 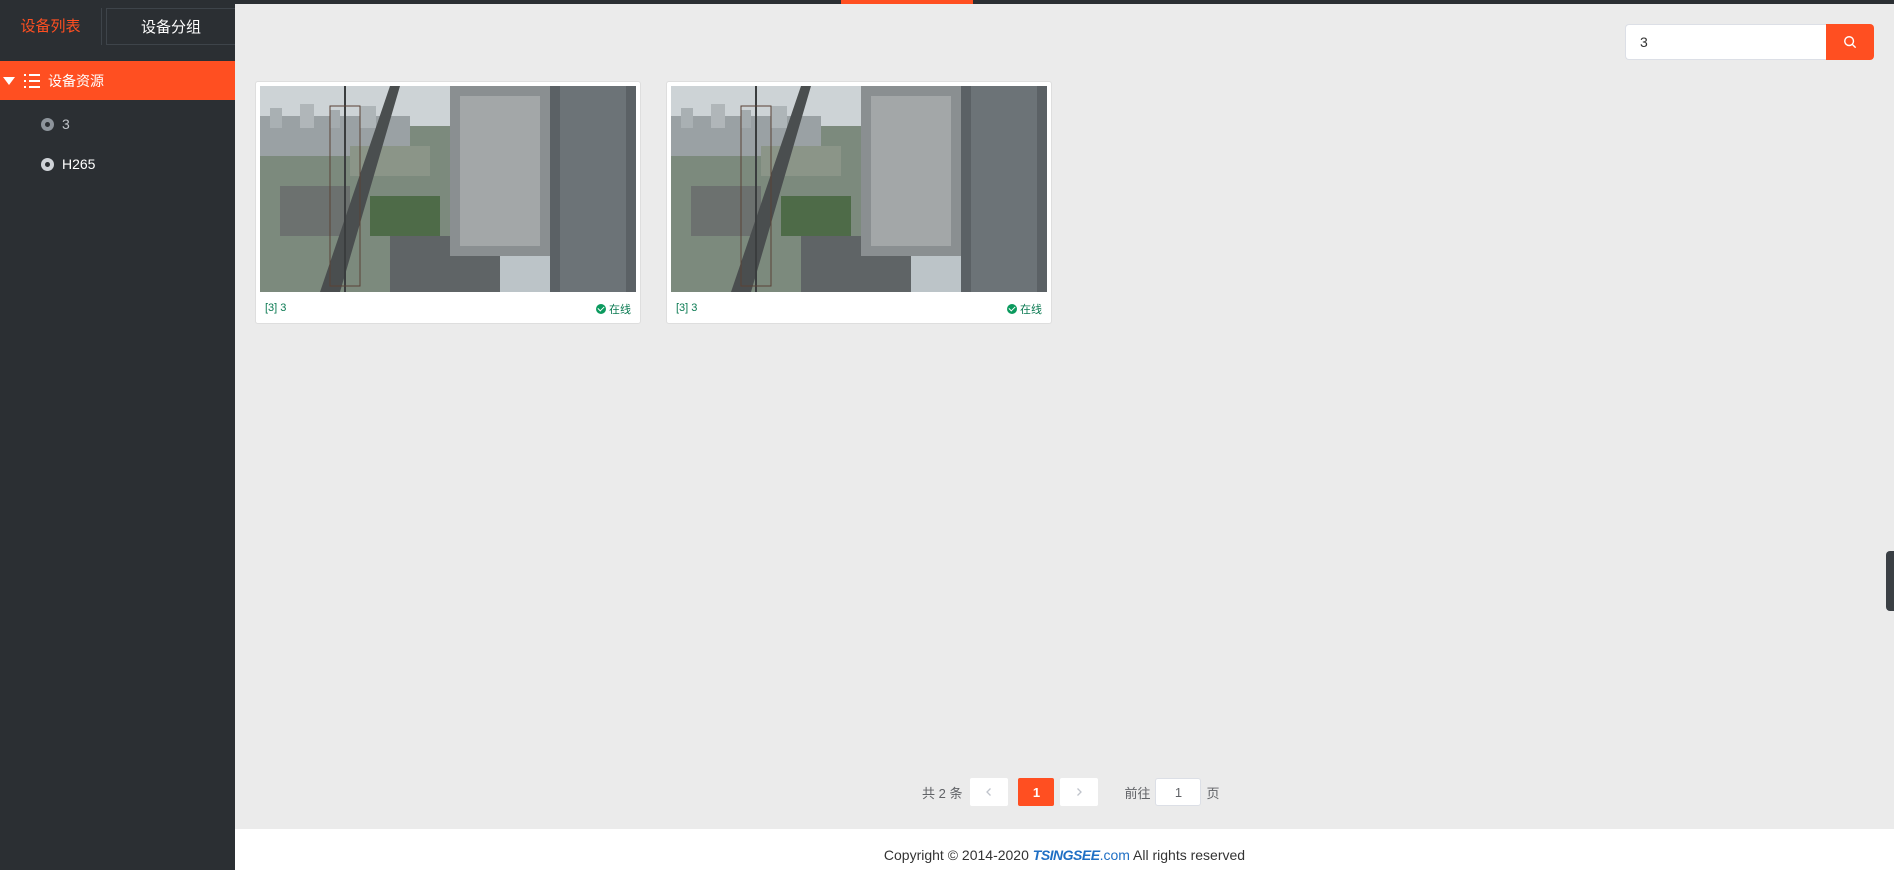 I want to click on search-icon, so click(x=1850, y=42).